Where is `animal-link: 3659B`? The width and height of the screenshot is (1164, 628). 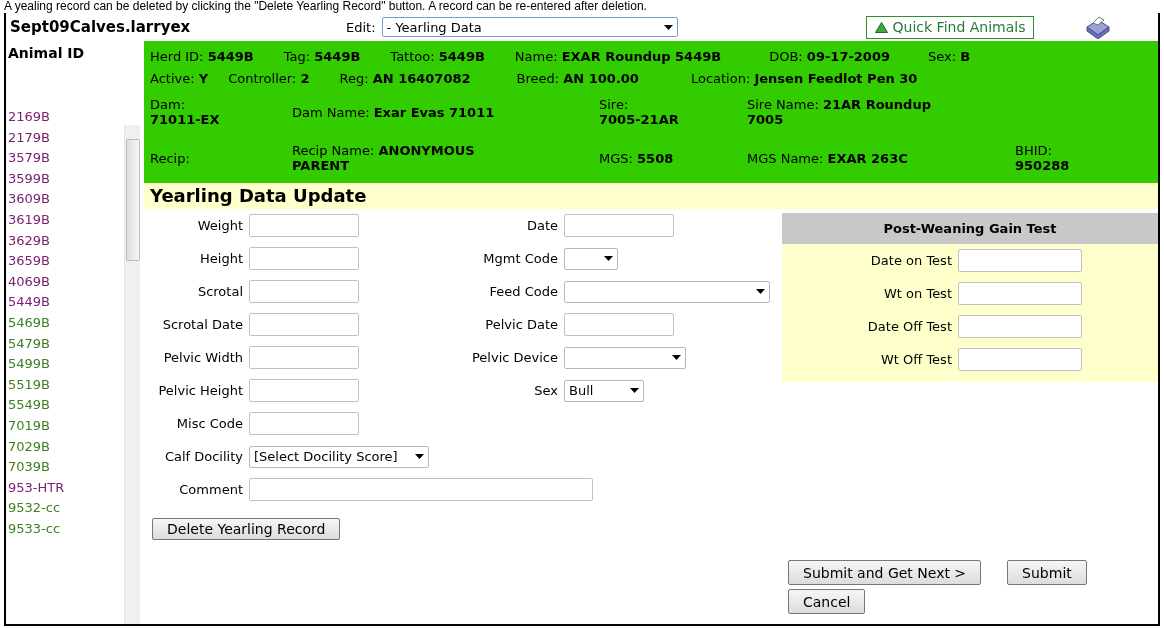 animal-link: 3659B is located at coordinates (65, 261).